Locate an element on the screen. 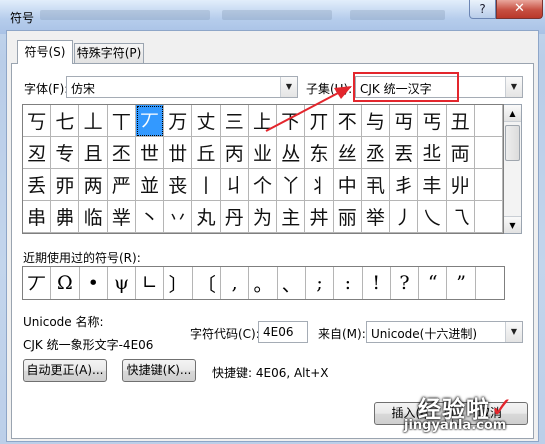  tab-special-characters: 特殊字符(P) is located at coordinates (109, 53).